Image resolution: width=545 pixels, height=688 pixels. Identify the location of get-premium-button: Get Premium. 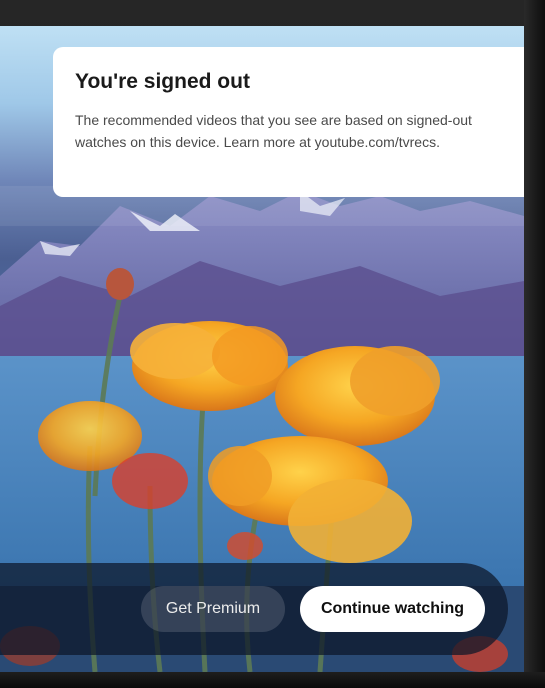
(213, 609).